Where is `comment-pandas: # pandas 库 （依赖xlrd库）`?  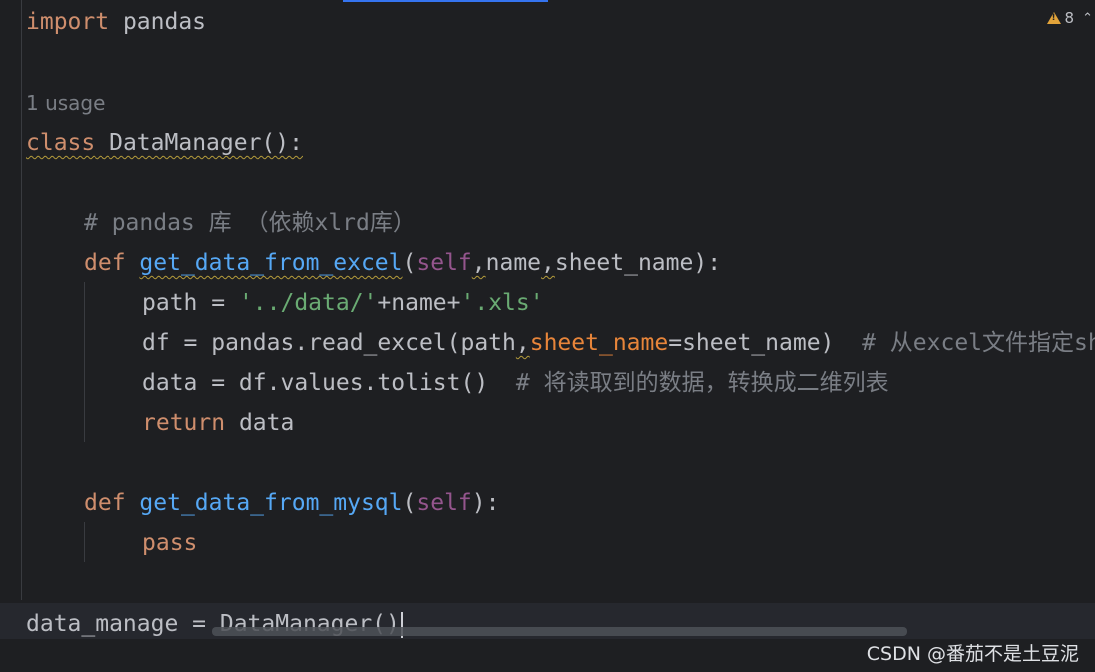 comment-pandas: # pandas 库 （依赖xlrd库） is located at coordinates (250, 223).